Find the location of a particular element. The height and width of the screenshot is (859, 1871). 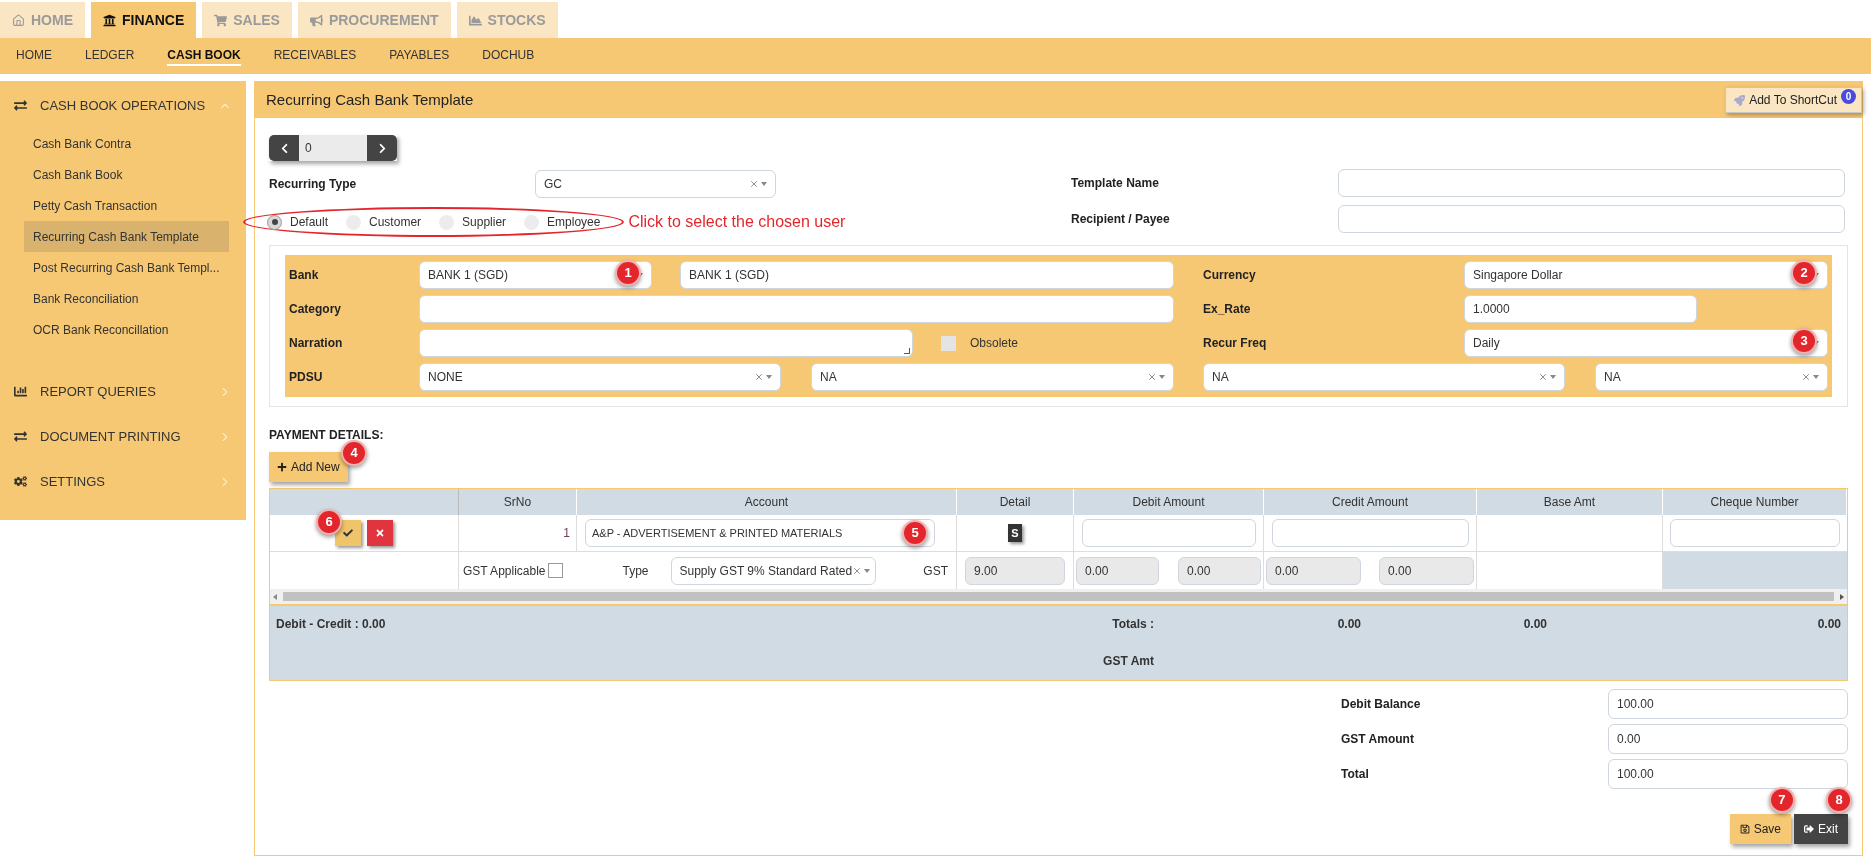

number-marker: 3 is located at coordinates (1804, 341).